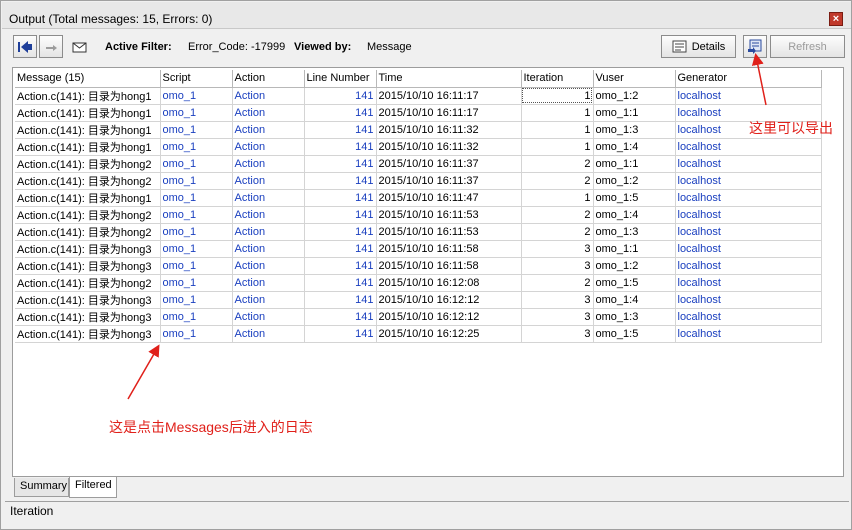 Image resolution: width=852 pixels, height=530 pixels. I want to click on details-button: Details, so click(698, 46).